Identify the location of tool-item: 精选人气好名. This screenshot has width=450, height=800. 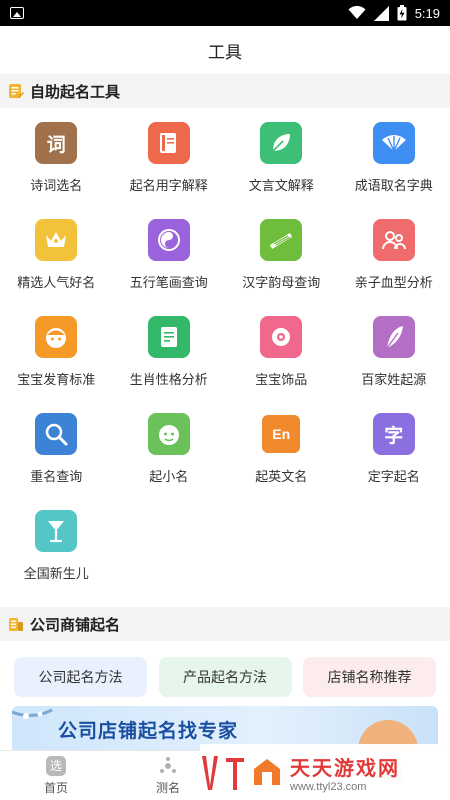
(56, 267).